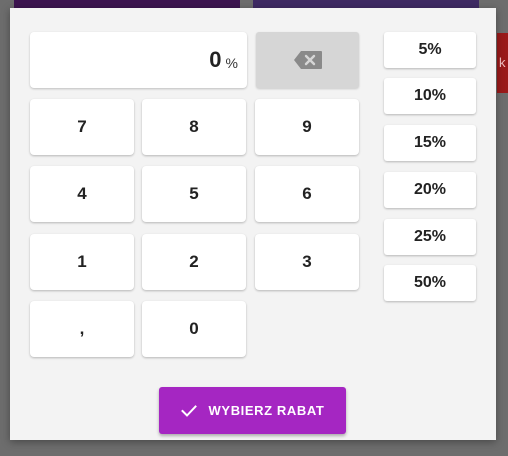 The image size is (508, 456). I want to click on preset-5-percent: 5%, so click(430, 50).